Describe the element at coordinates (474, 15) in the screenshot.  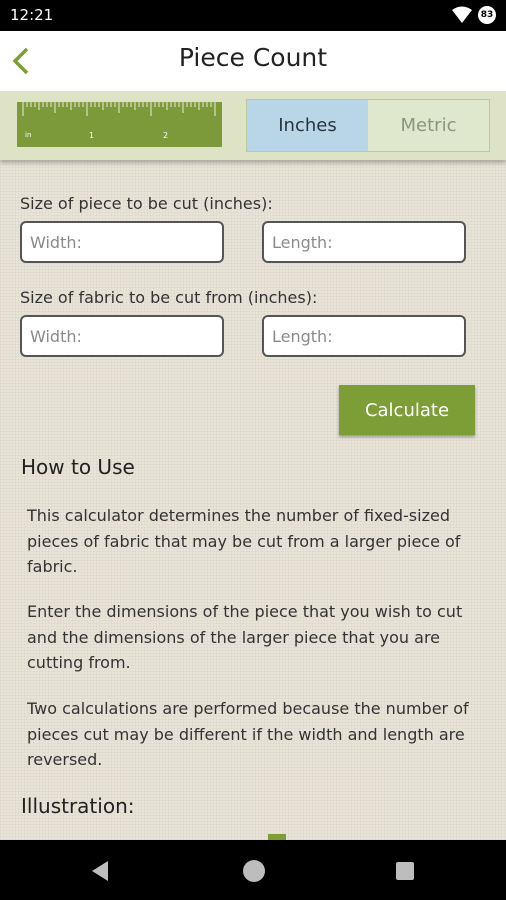
I see `status-icons: 83` at that location.